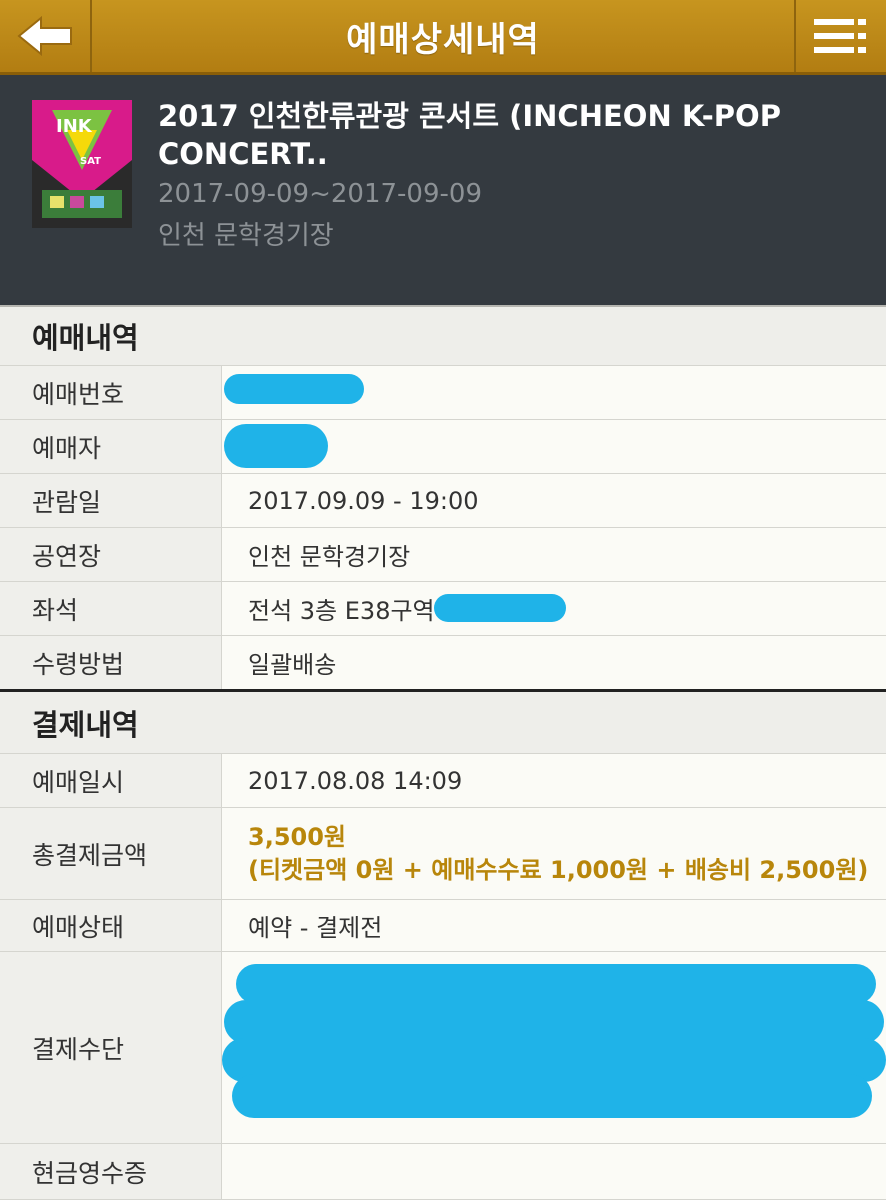 This screenshot has width=886, height=1200. Describe the element at coordinates (111, 500) in the screenshot. I see `row-label: 관람일` at that location.